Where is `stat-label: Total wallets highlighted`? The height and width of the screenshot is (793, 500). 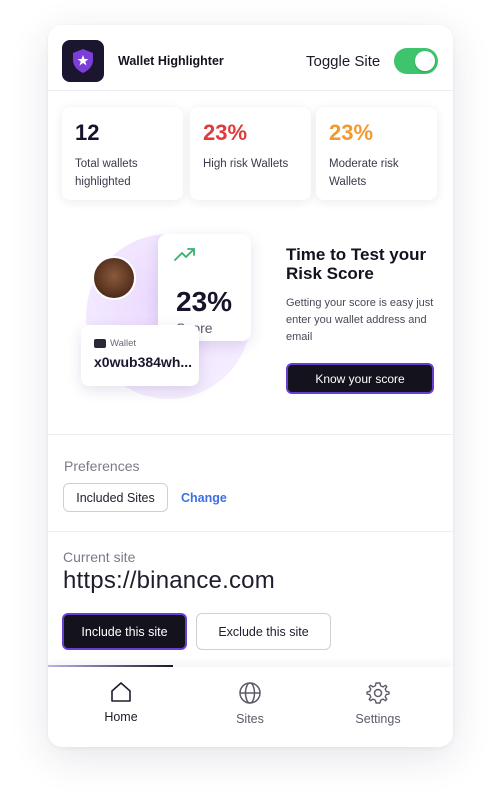 stat-label: Total wallets highlighted is located at coordinates (106, 173).